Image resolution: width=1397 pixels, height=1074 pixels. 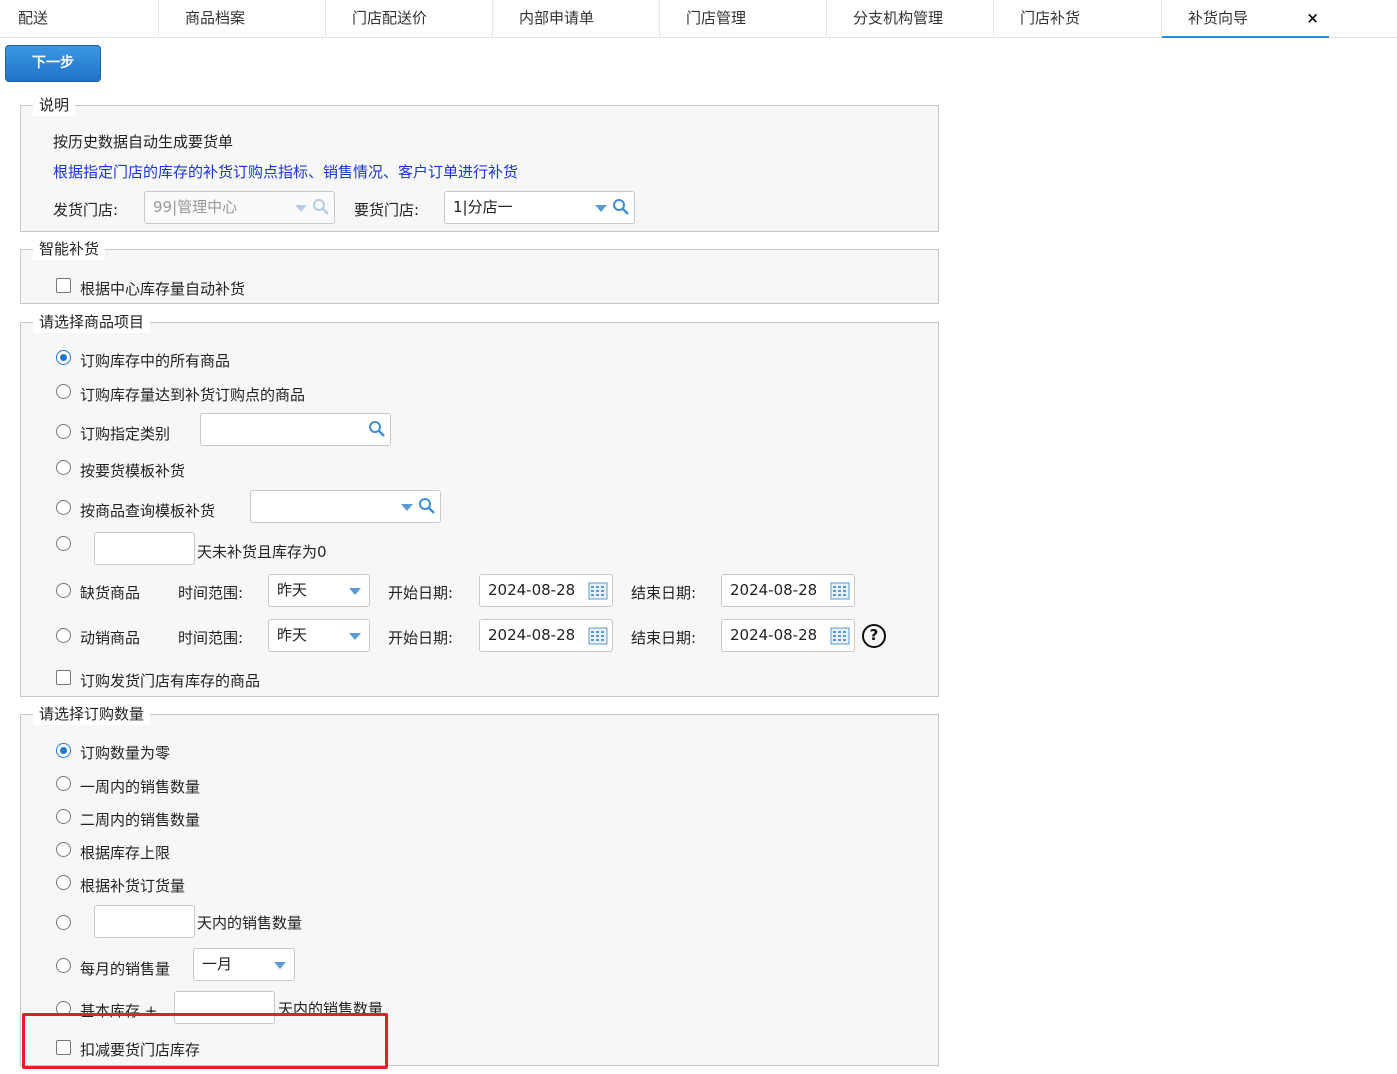 I want to click on moving-end-date-input: 2024-08-28, so click(x=788, y=635).